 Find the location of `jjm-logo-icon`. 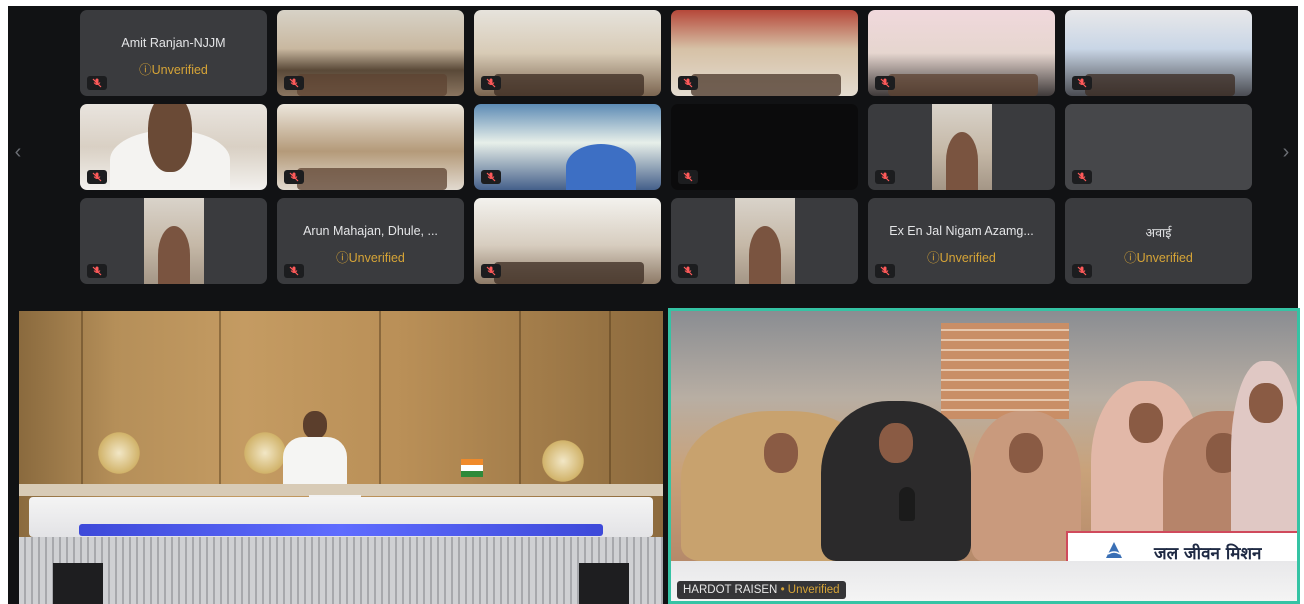

jjm-logo-icon is located at coordinates (1114, 550).